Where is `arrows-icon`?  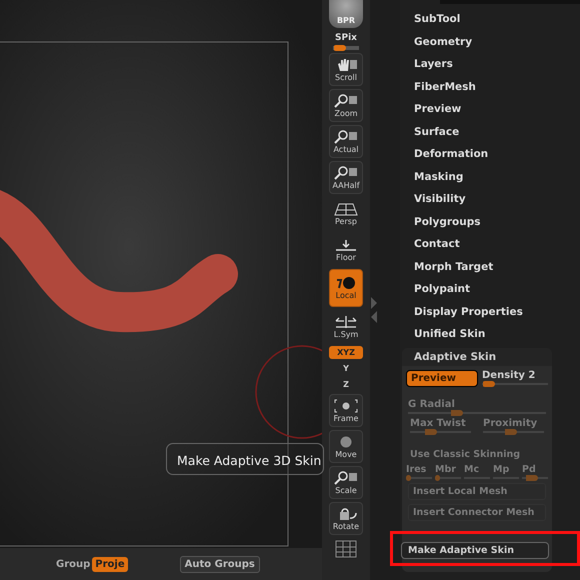 arrows-icon is located at coordinates (346, 321).